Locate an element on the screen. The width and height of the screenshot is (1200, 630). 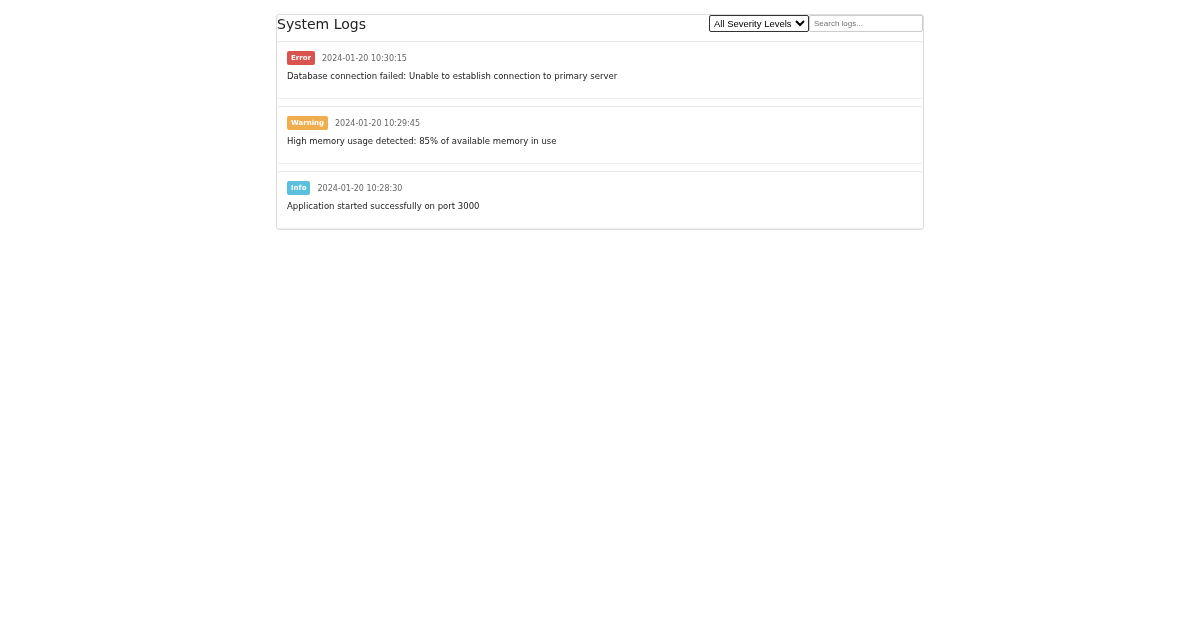
log-timestamp: 2024-01-20 10:30:15 is located at coordinates (364, 58).